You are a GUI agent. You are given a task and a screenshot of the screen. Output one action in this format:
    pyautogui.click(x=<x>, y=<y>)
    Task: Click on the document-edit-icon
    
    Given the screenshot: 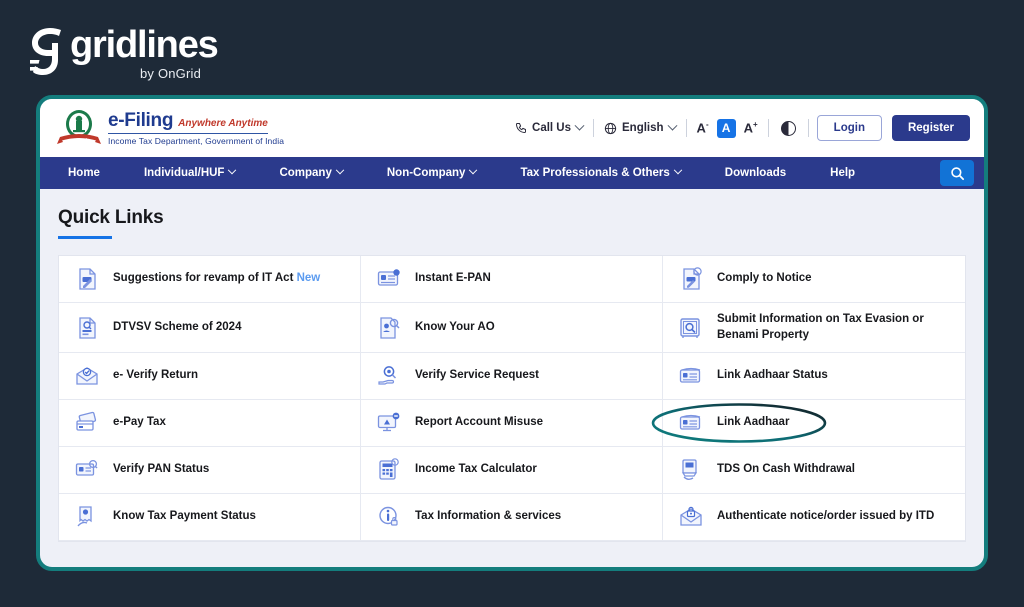 What is the action you would take?
    pyautogui.click(x=87, y=279)
    